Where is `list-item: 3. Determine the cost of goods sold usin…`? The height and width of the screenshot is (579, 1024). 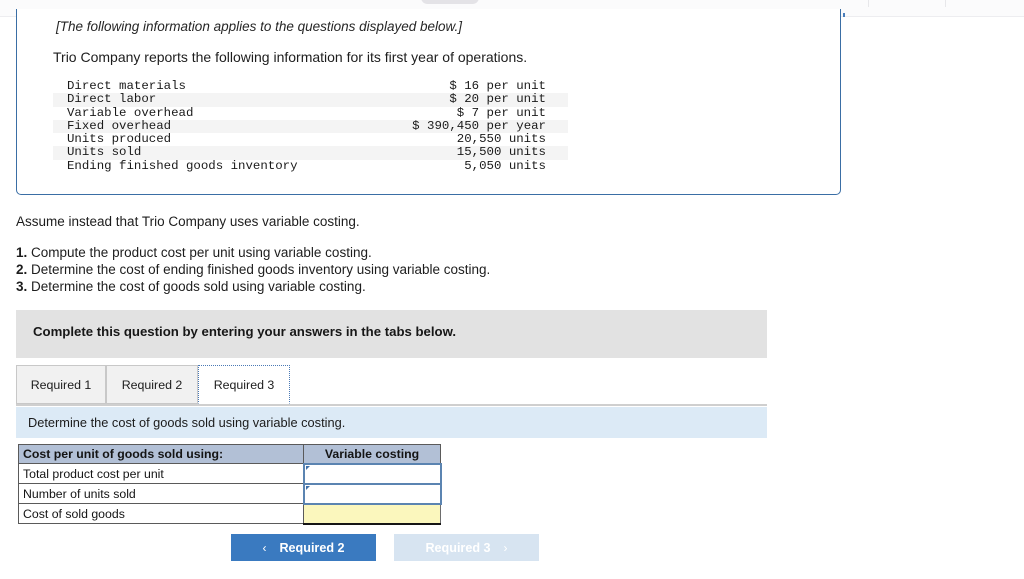 list-item: 3. Determine the cost of goods sold usin… is located at coordinates (253, 286).